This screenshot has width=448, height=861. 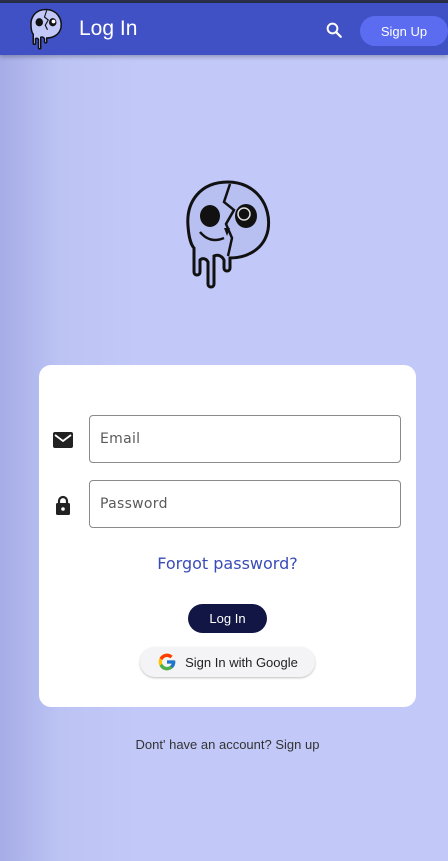 I want to click on password-field, so click(x=245, y=504).